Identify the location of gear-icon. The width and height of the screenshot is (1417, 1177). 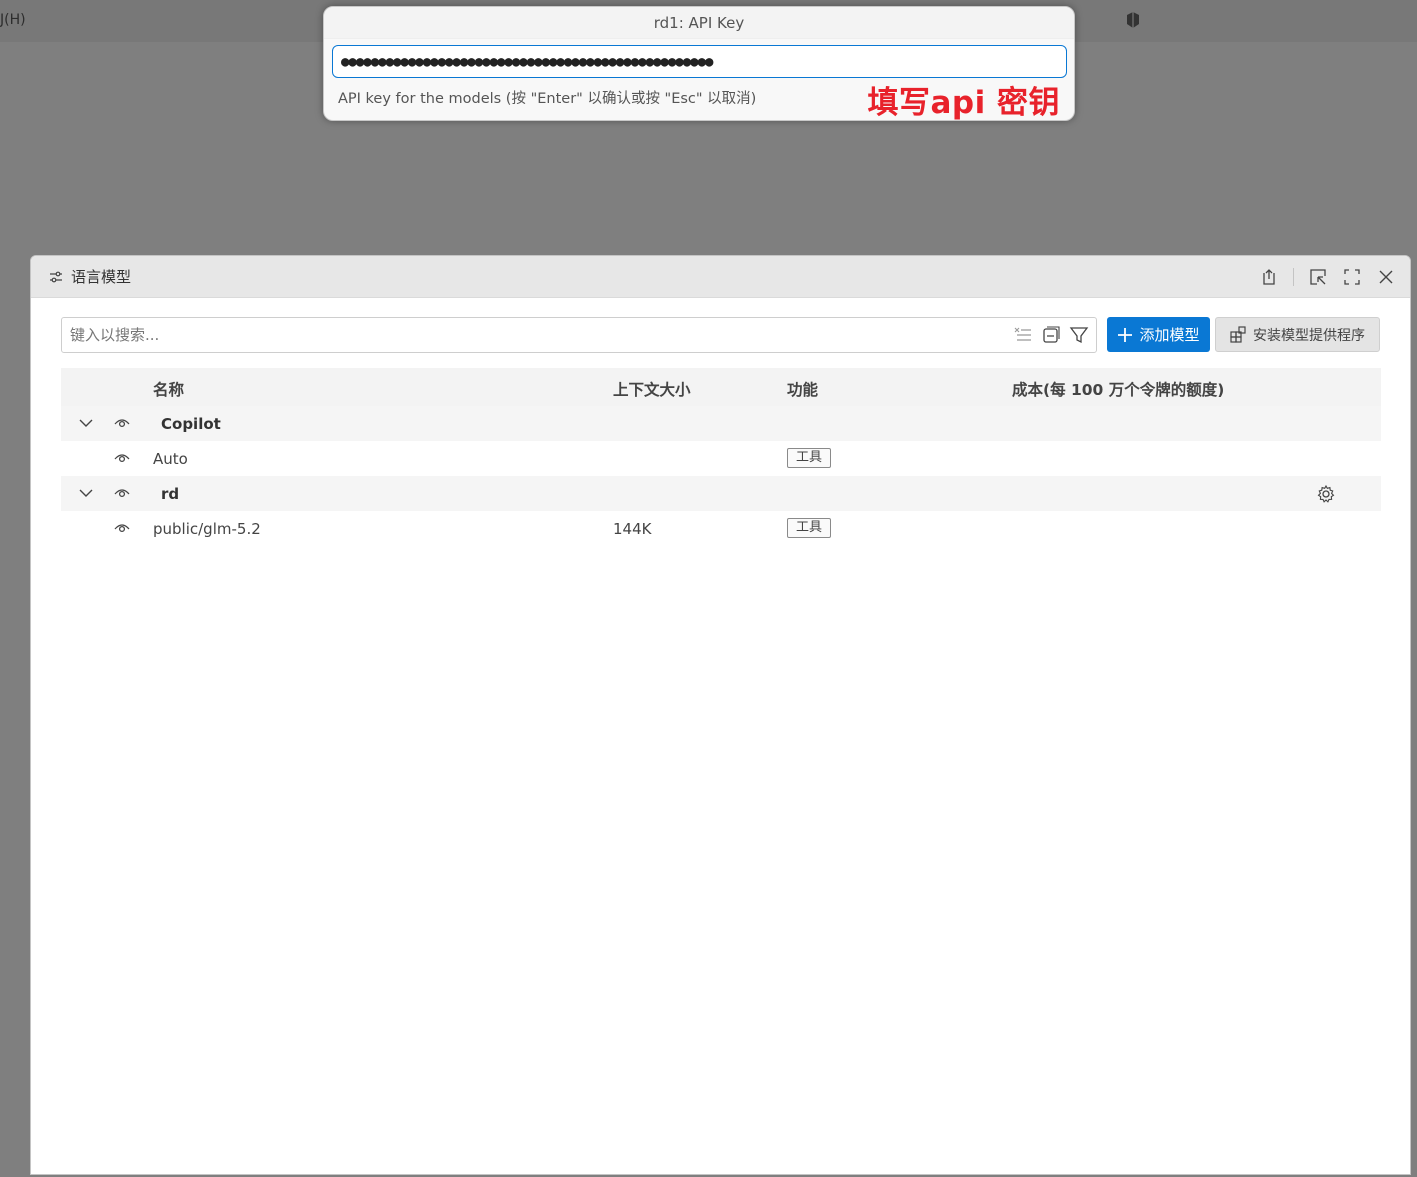
(1326, 494).